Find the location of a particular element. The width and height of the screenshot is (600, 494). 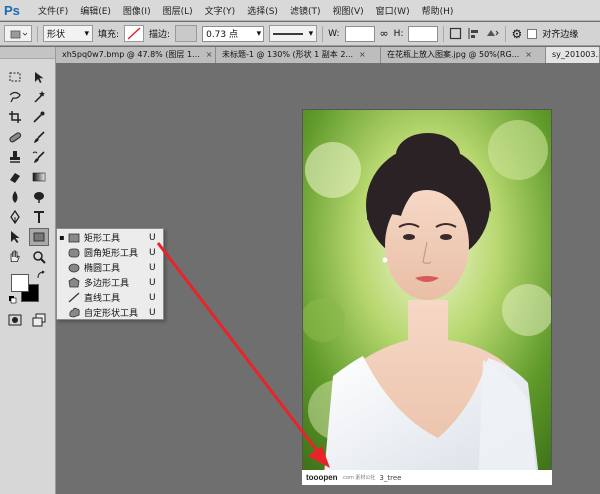

blur-tool is located at coordinates (15, 197).